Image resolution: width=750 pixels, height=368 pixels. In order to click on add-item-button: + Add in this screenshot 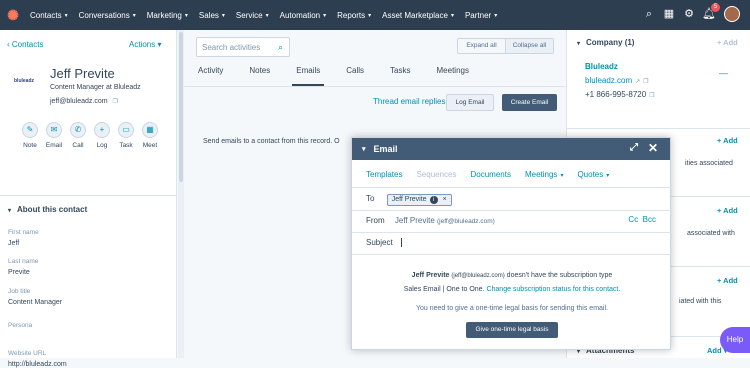, I will do `click(727, 280)`.